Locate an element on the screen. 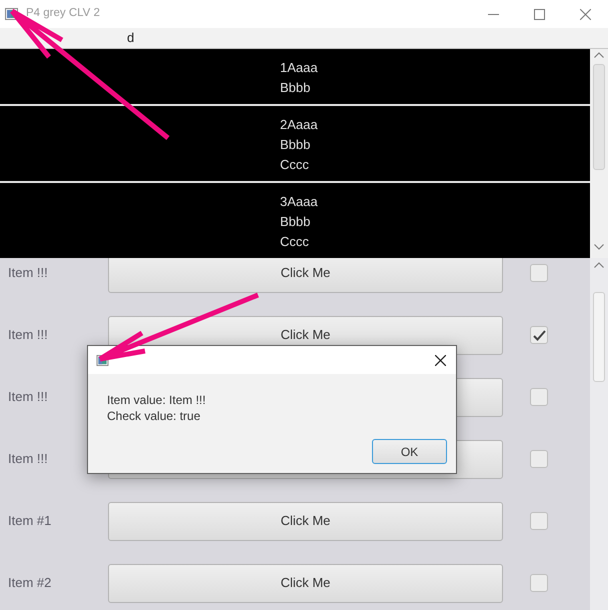 This screenshot has width=608, height=610. dialog-message: Item value: Item !!! Check value: true is located at coordinates (156, 408).